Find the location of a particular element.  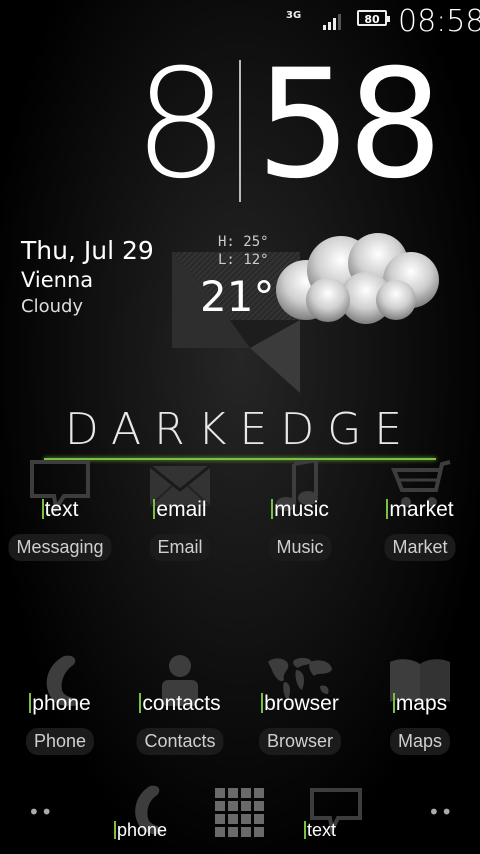

network-type: 3G is located at coordinates (294, 15).